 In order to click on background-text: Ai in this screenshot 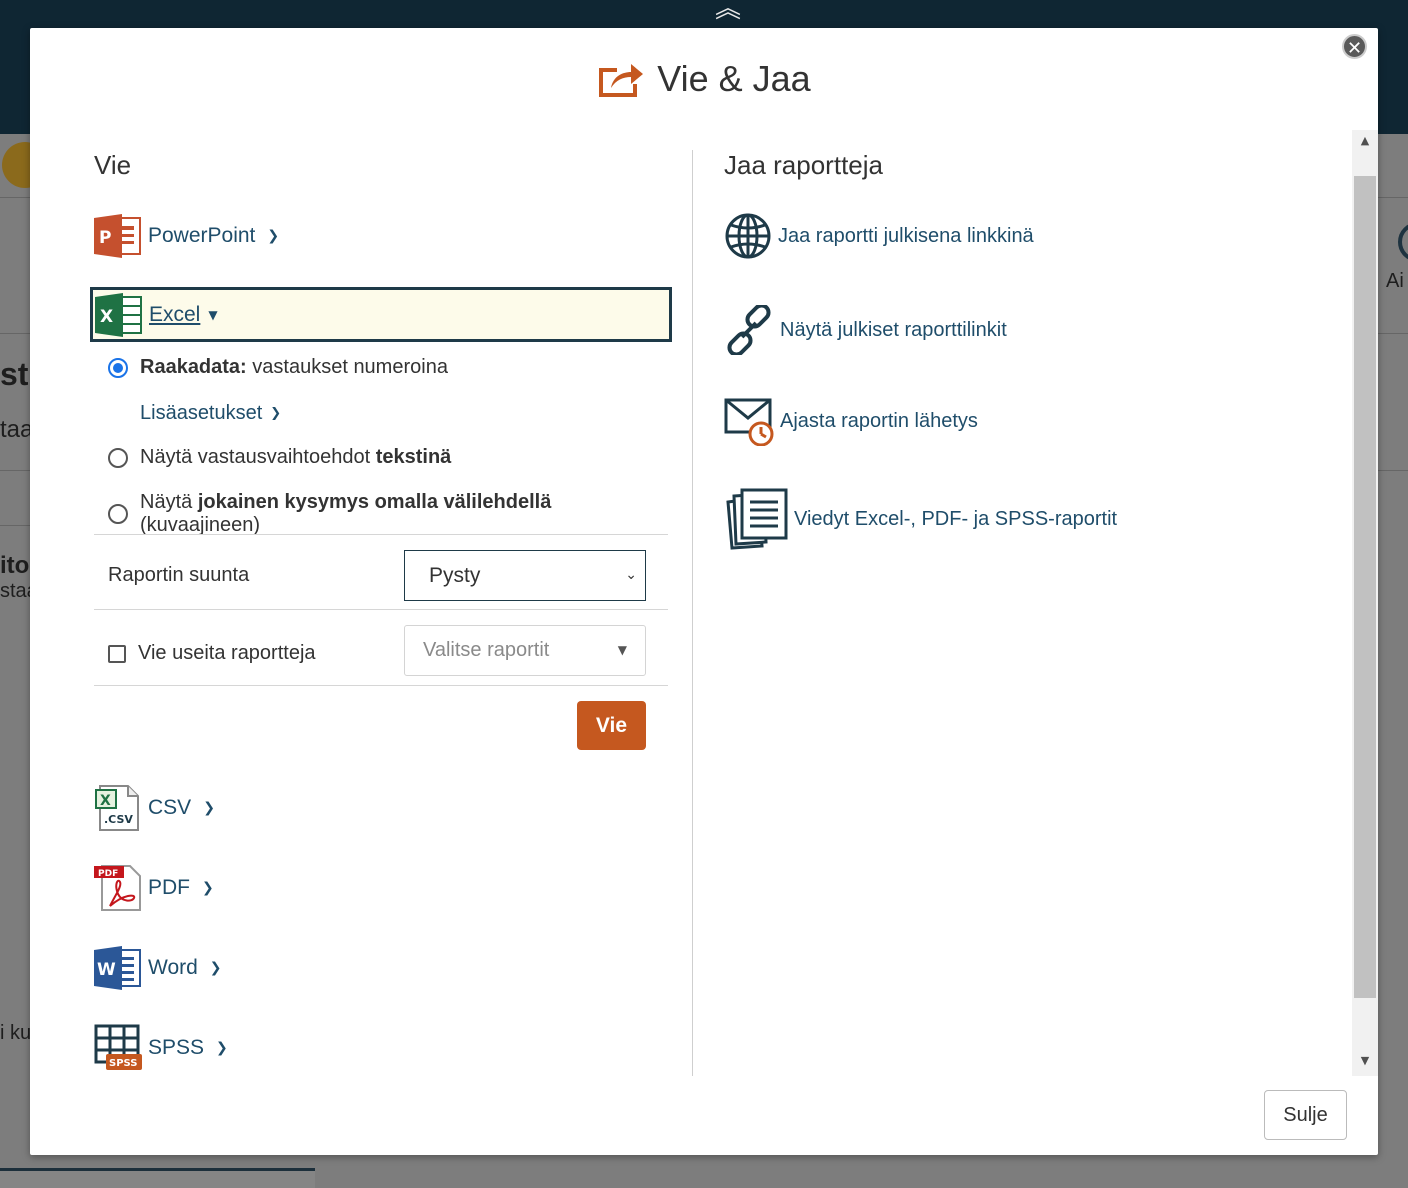, I will do `click(1395, 281)`.